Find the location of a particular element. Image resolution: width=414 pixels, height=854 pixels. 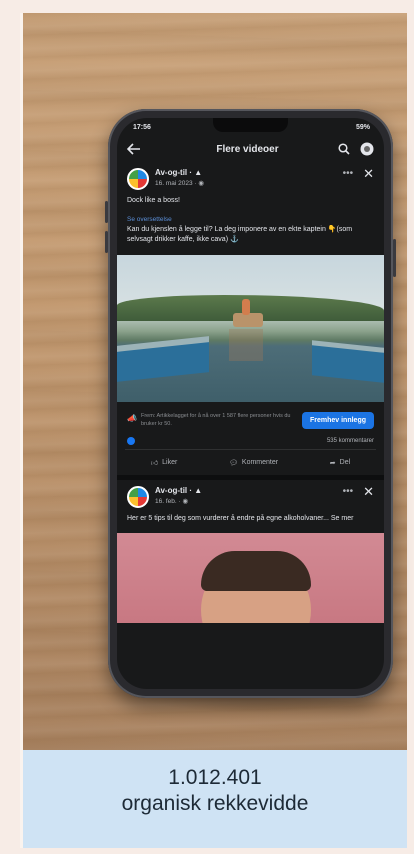

post-date: 16. feb. · is located at coordinates (169, 502).